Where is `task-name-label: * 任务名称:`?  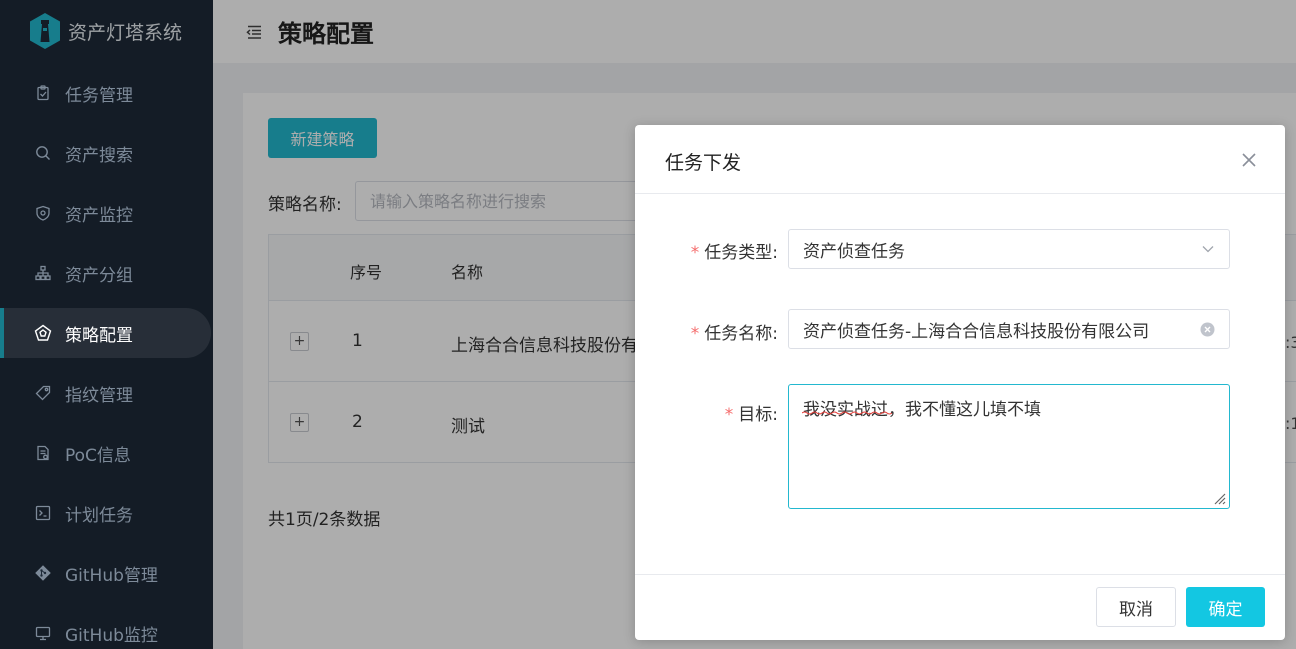 task-name-label: * 任务名称: is located at coordinates (734, 331).